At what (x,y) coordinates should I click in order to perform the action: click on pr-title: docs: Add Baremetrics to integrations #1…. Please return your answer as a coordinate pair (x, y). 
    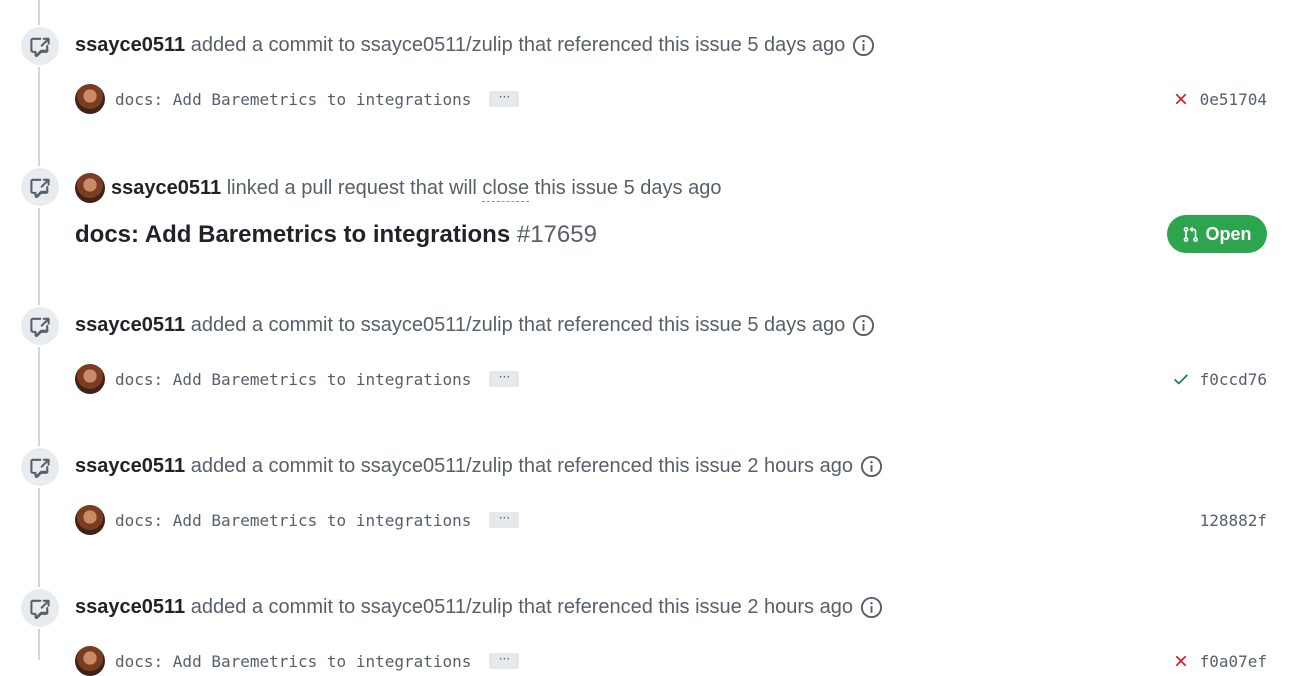
    Looking at the image, I should click on (336, 235).